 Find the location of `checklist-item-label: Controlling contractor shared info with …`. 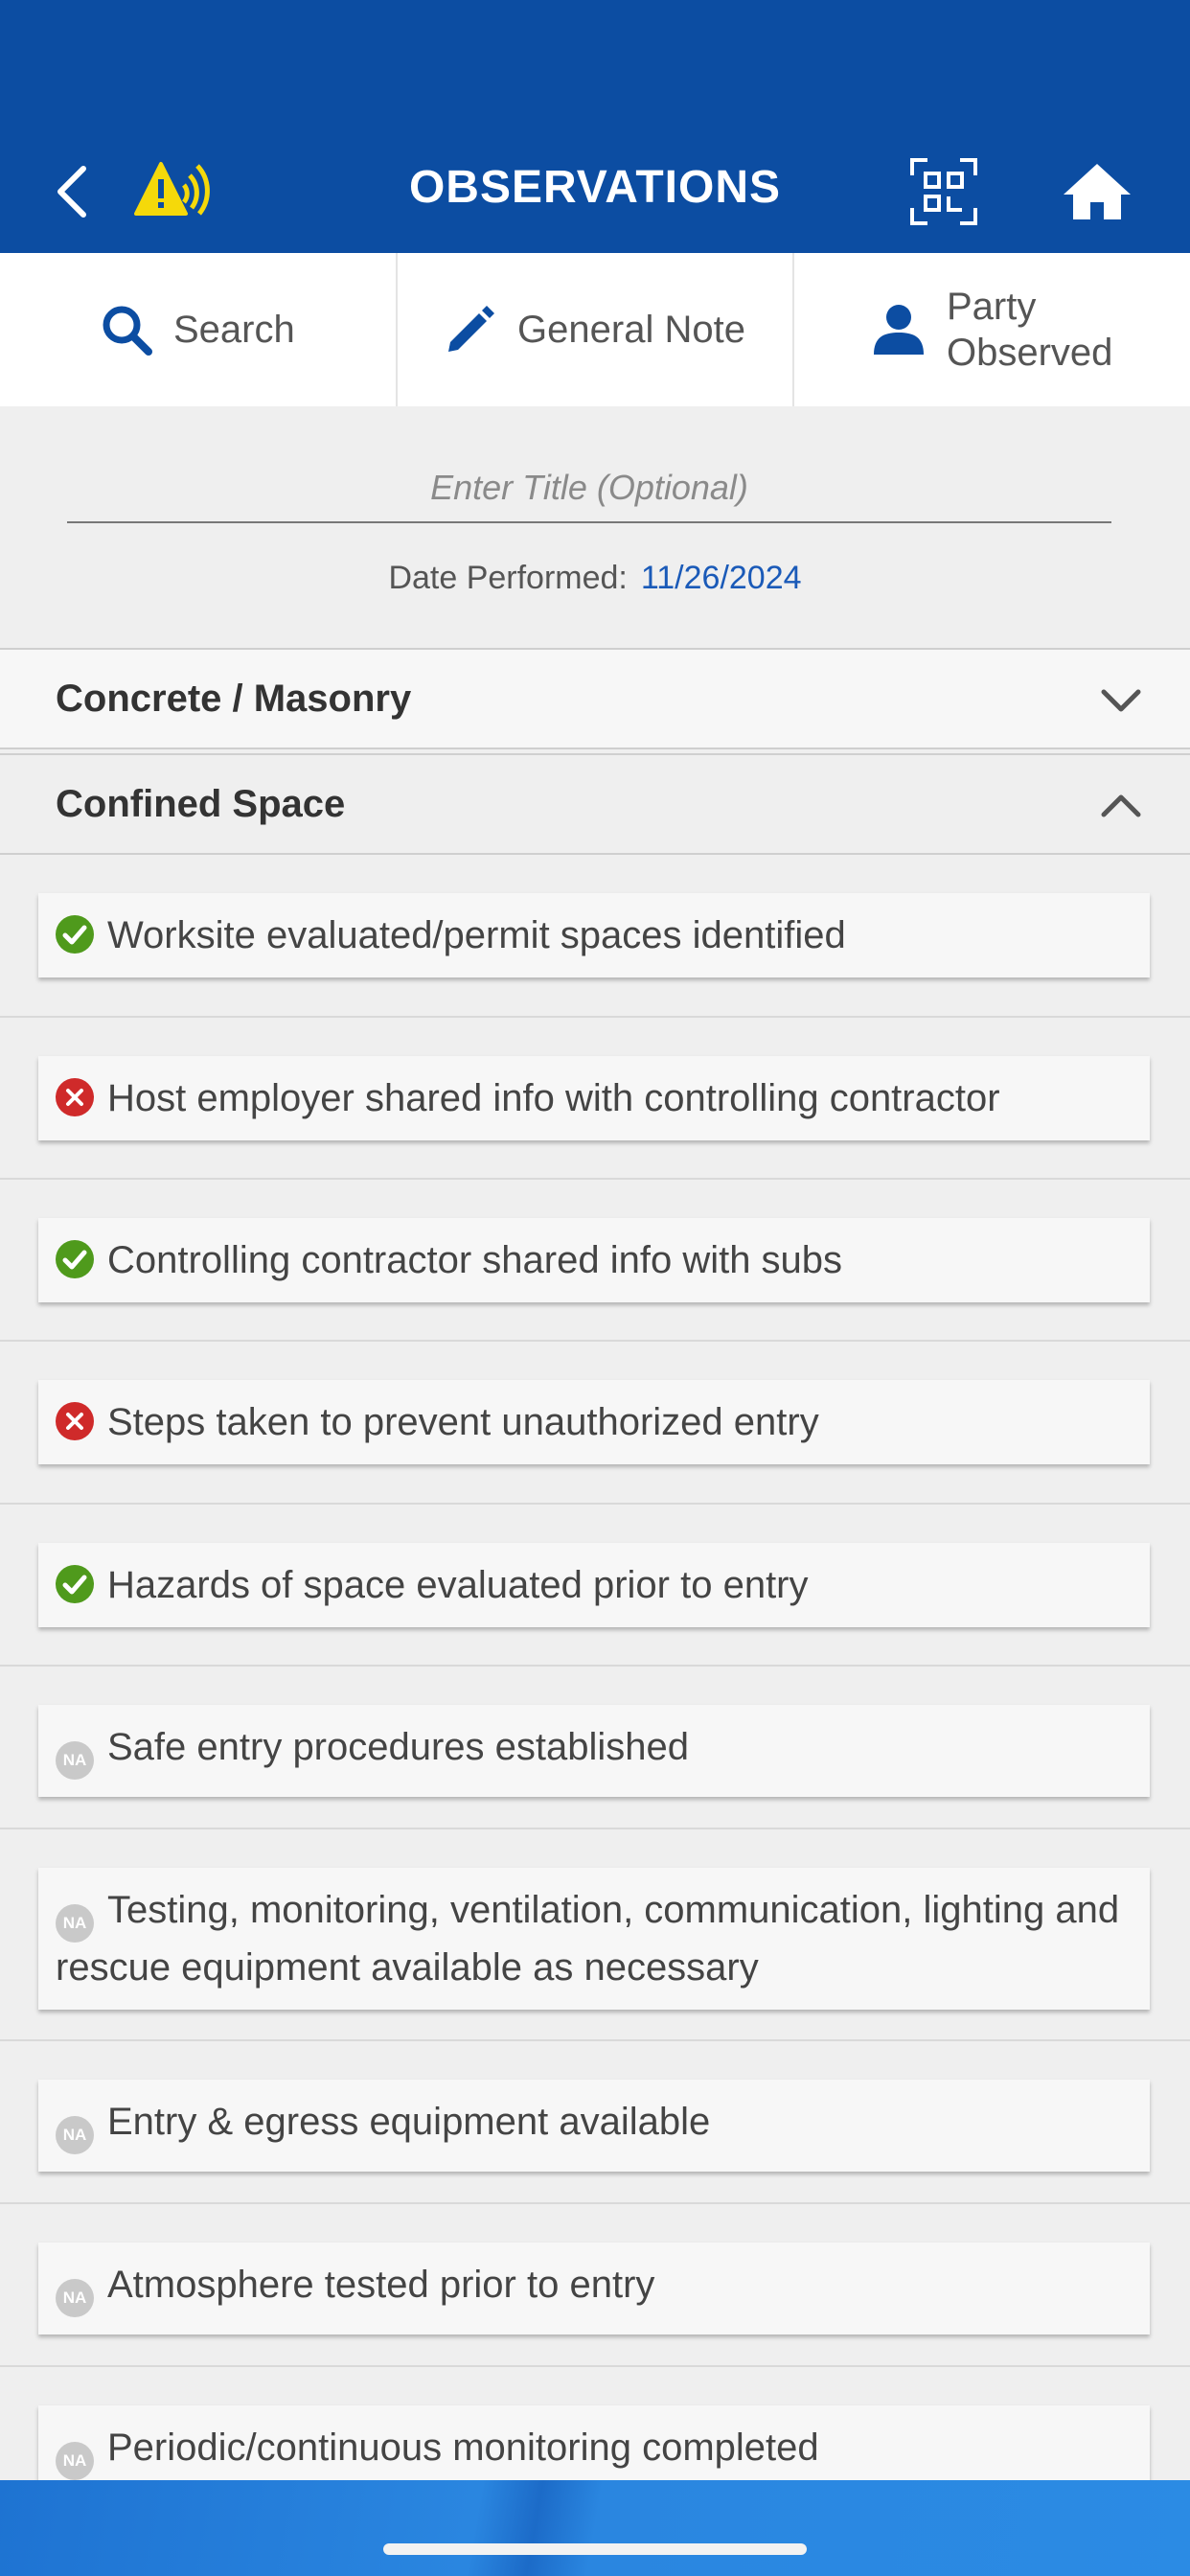

checklist-item-label: Controlling contractor shared info with … is located at coordinates (475, 1260).